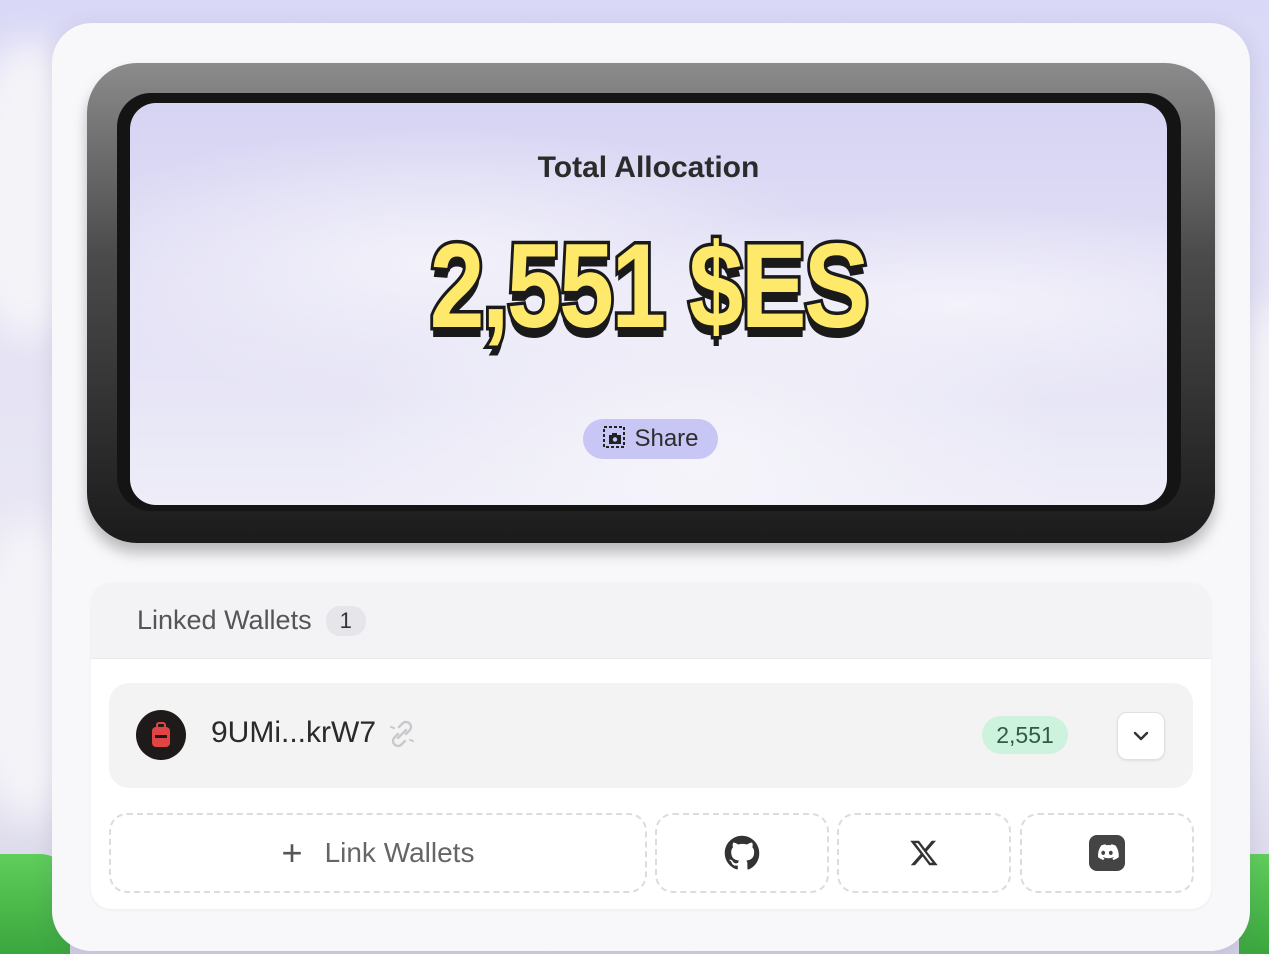 The width and height of the screenshot is (1269, 954). What do you see at coordinates (650, 286) in the screenshot?
I see `allocation-amount: 2,551 $ES` at bounding box center [650, 286].